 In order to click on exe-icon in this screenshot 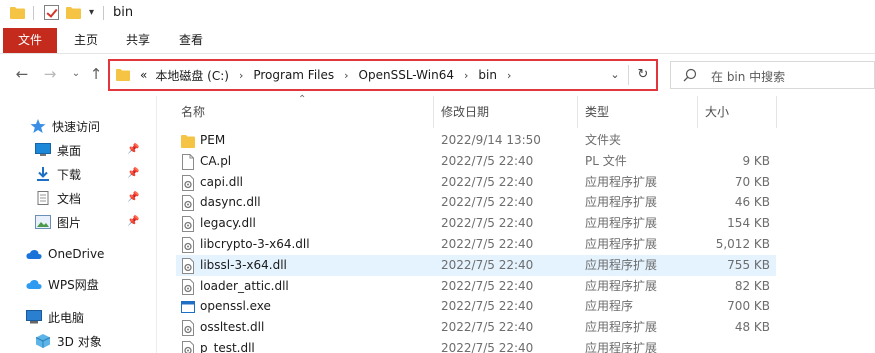, I will do `click(188, 307)`.